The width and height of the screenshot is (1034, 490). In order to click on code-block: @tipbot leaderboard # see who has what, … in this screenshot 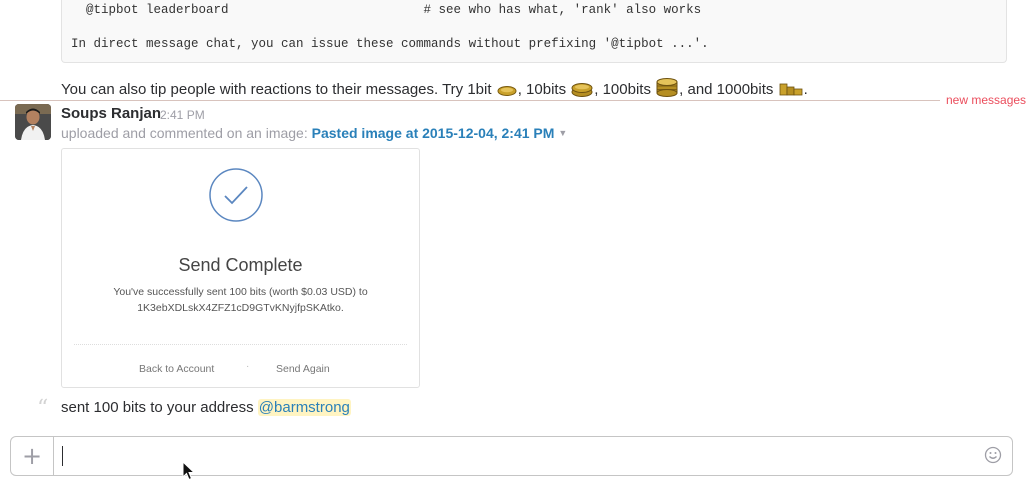, I will do `click(534, 31)`.